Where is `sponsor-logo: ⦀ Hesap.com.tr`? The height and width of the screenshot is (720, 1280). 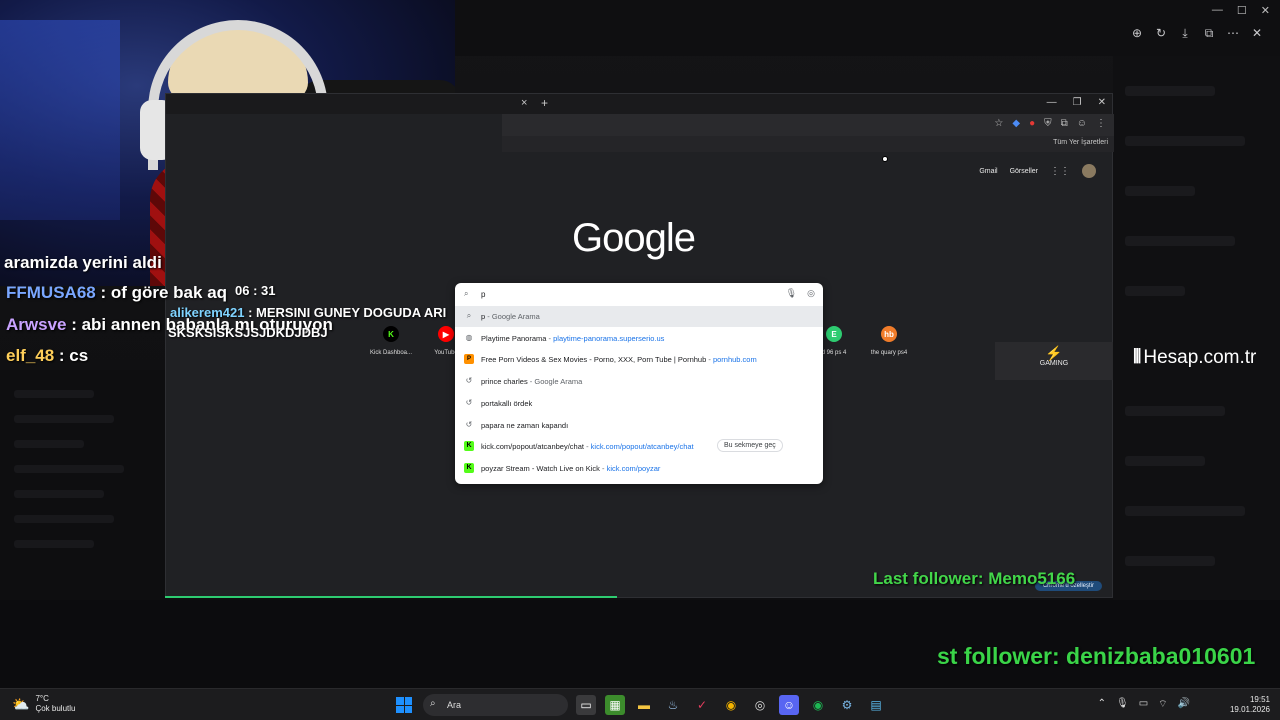 sponsor-logo: ⦀ Hesap.com.tr is located at coordinates (1195, 357).